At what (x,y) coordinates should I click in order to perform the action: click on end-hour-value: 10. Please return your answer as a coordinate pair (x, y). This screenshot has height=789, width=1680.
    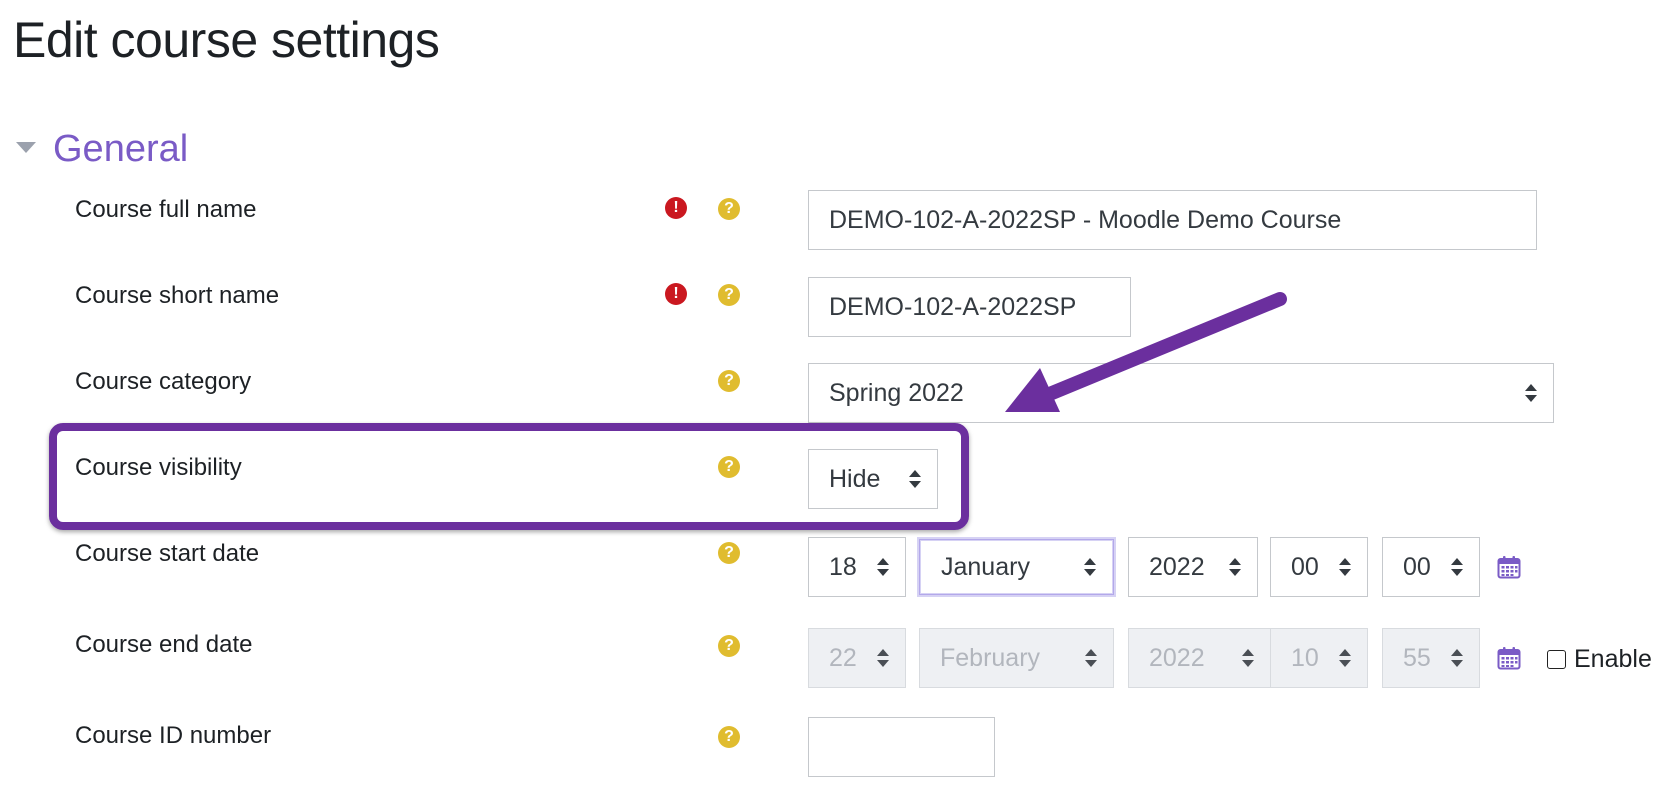
    Looking at the image, I should click on (1305, 657).